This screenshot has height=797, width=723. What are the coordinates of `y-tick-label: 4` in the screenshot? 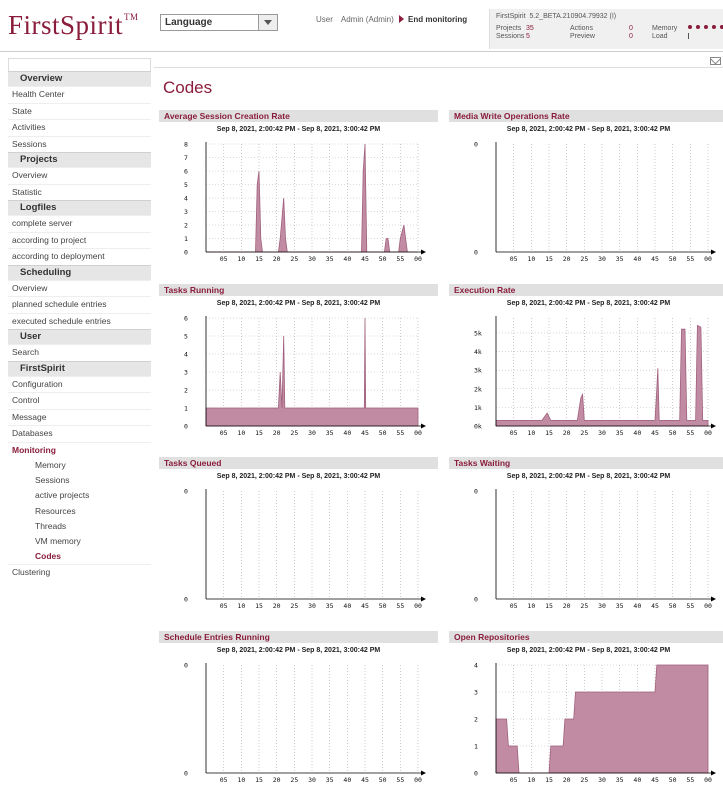 It's located at (476, 666).